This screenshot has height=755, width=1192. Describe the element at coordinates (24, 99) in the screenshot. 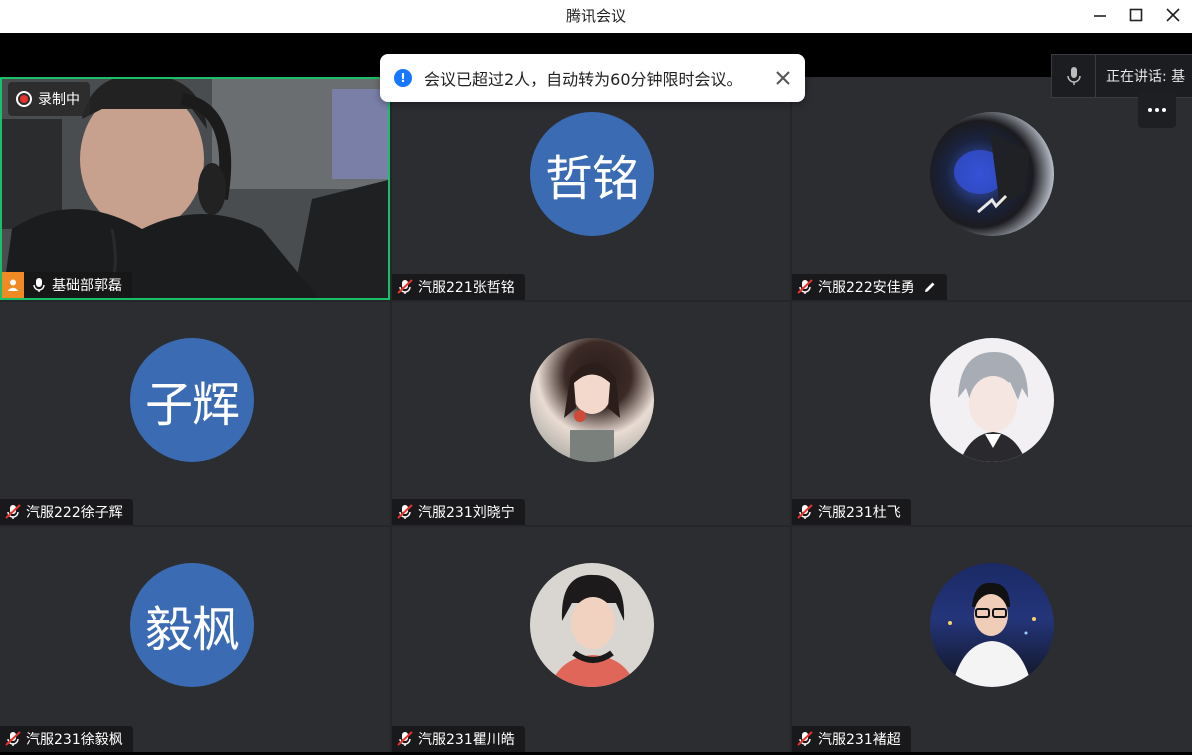

I see `record-icon` at that location.